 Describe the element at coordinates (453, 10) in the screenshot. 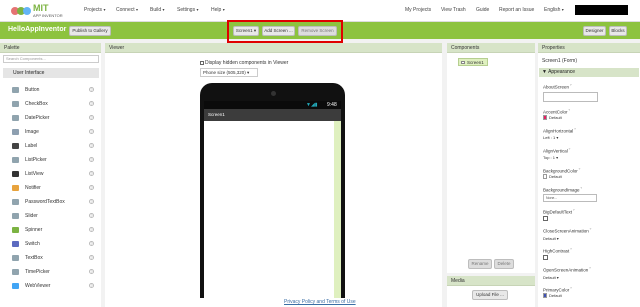

I see `link-view-trash: View Trash` at that location.